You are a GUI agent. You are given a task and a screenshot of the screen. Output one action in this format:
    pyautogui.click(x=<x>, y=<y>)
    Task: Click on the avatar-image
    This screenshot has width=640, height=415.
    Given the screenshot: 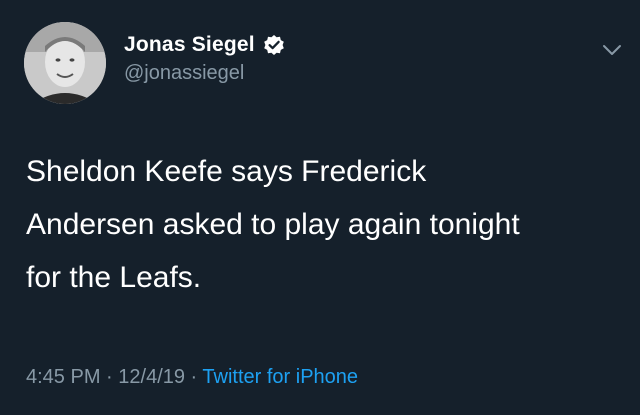 What is the action you would take?
    pyautogui.click(x=65, y=63)
    